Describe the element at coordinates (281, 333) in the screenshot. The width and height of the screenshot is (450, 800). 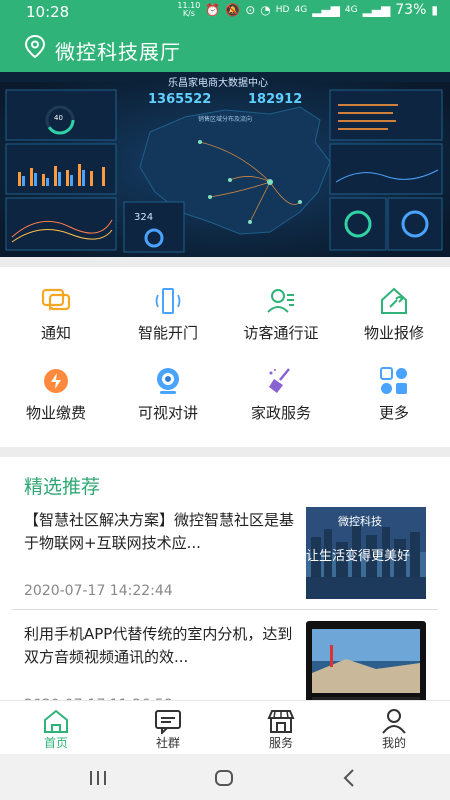
I see `service-label: 访客通行证` at that location.